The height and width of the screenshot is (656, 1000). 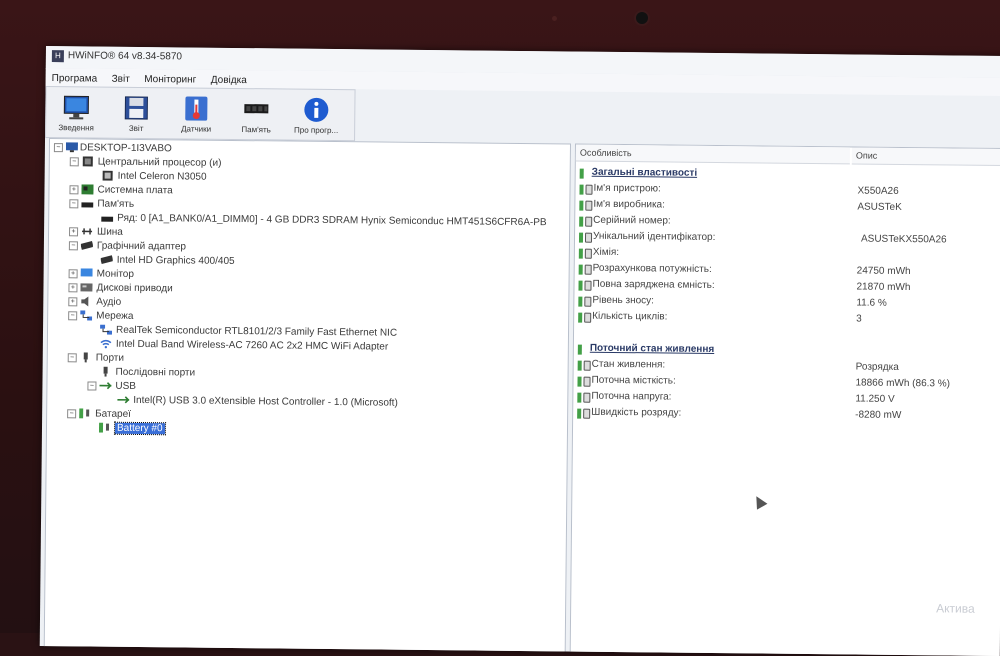 I want to click on computer-icon, so click(x=71, y=147).